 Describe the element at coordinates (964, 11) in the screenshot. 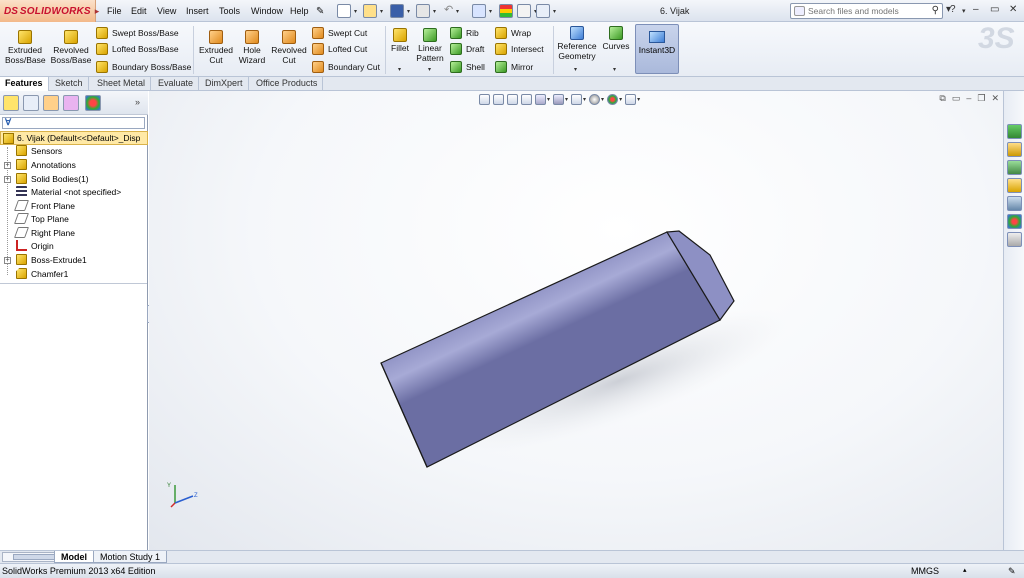

I see `help-dropdown-icon: ▾` at that location.